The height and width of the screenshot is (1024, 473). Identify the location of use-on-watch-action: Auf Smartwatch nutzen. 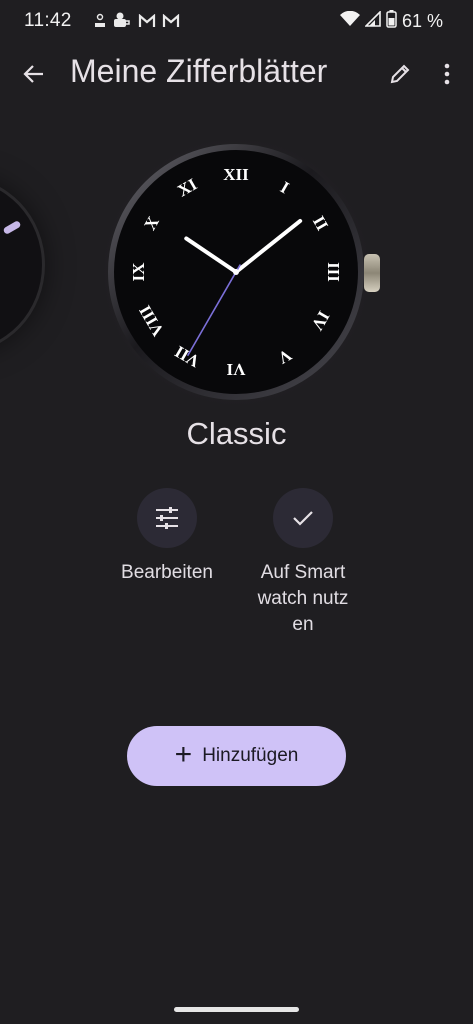
(303, 563).